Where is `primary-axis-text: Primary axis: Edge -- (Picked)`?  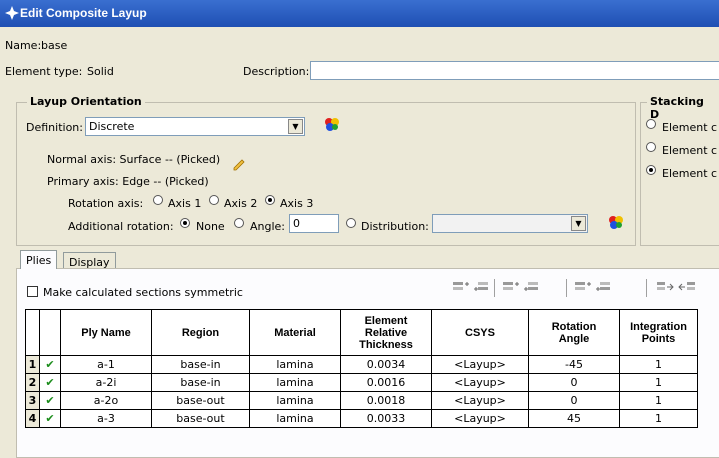
primary-axis-text: Primary axis: Edge -- (Picked) is located at coordinates (128, 181).